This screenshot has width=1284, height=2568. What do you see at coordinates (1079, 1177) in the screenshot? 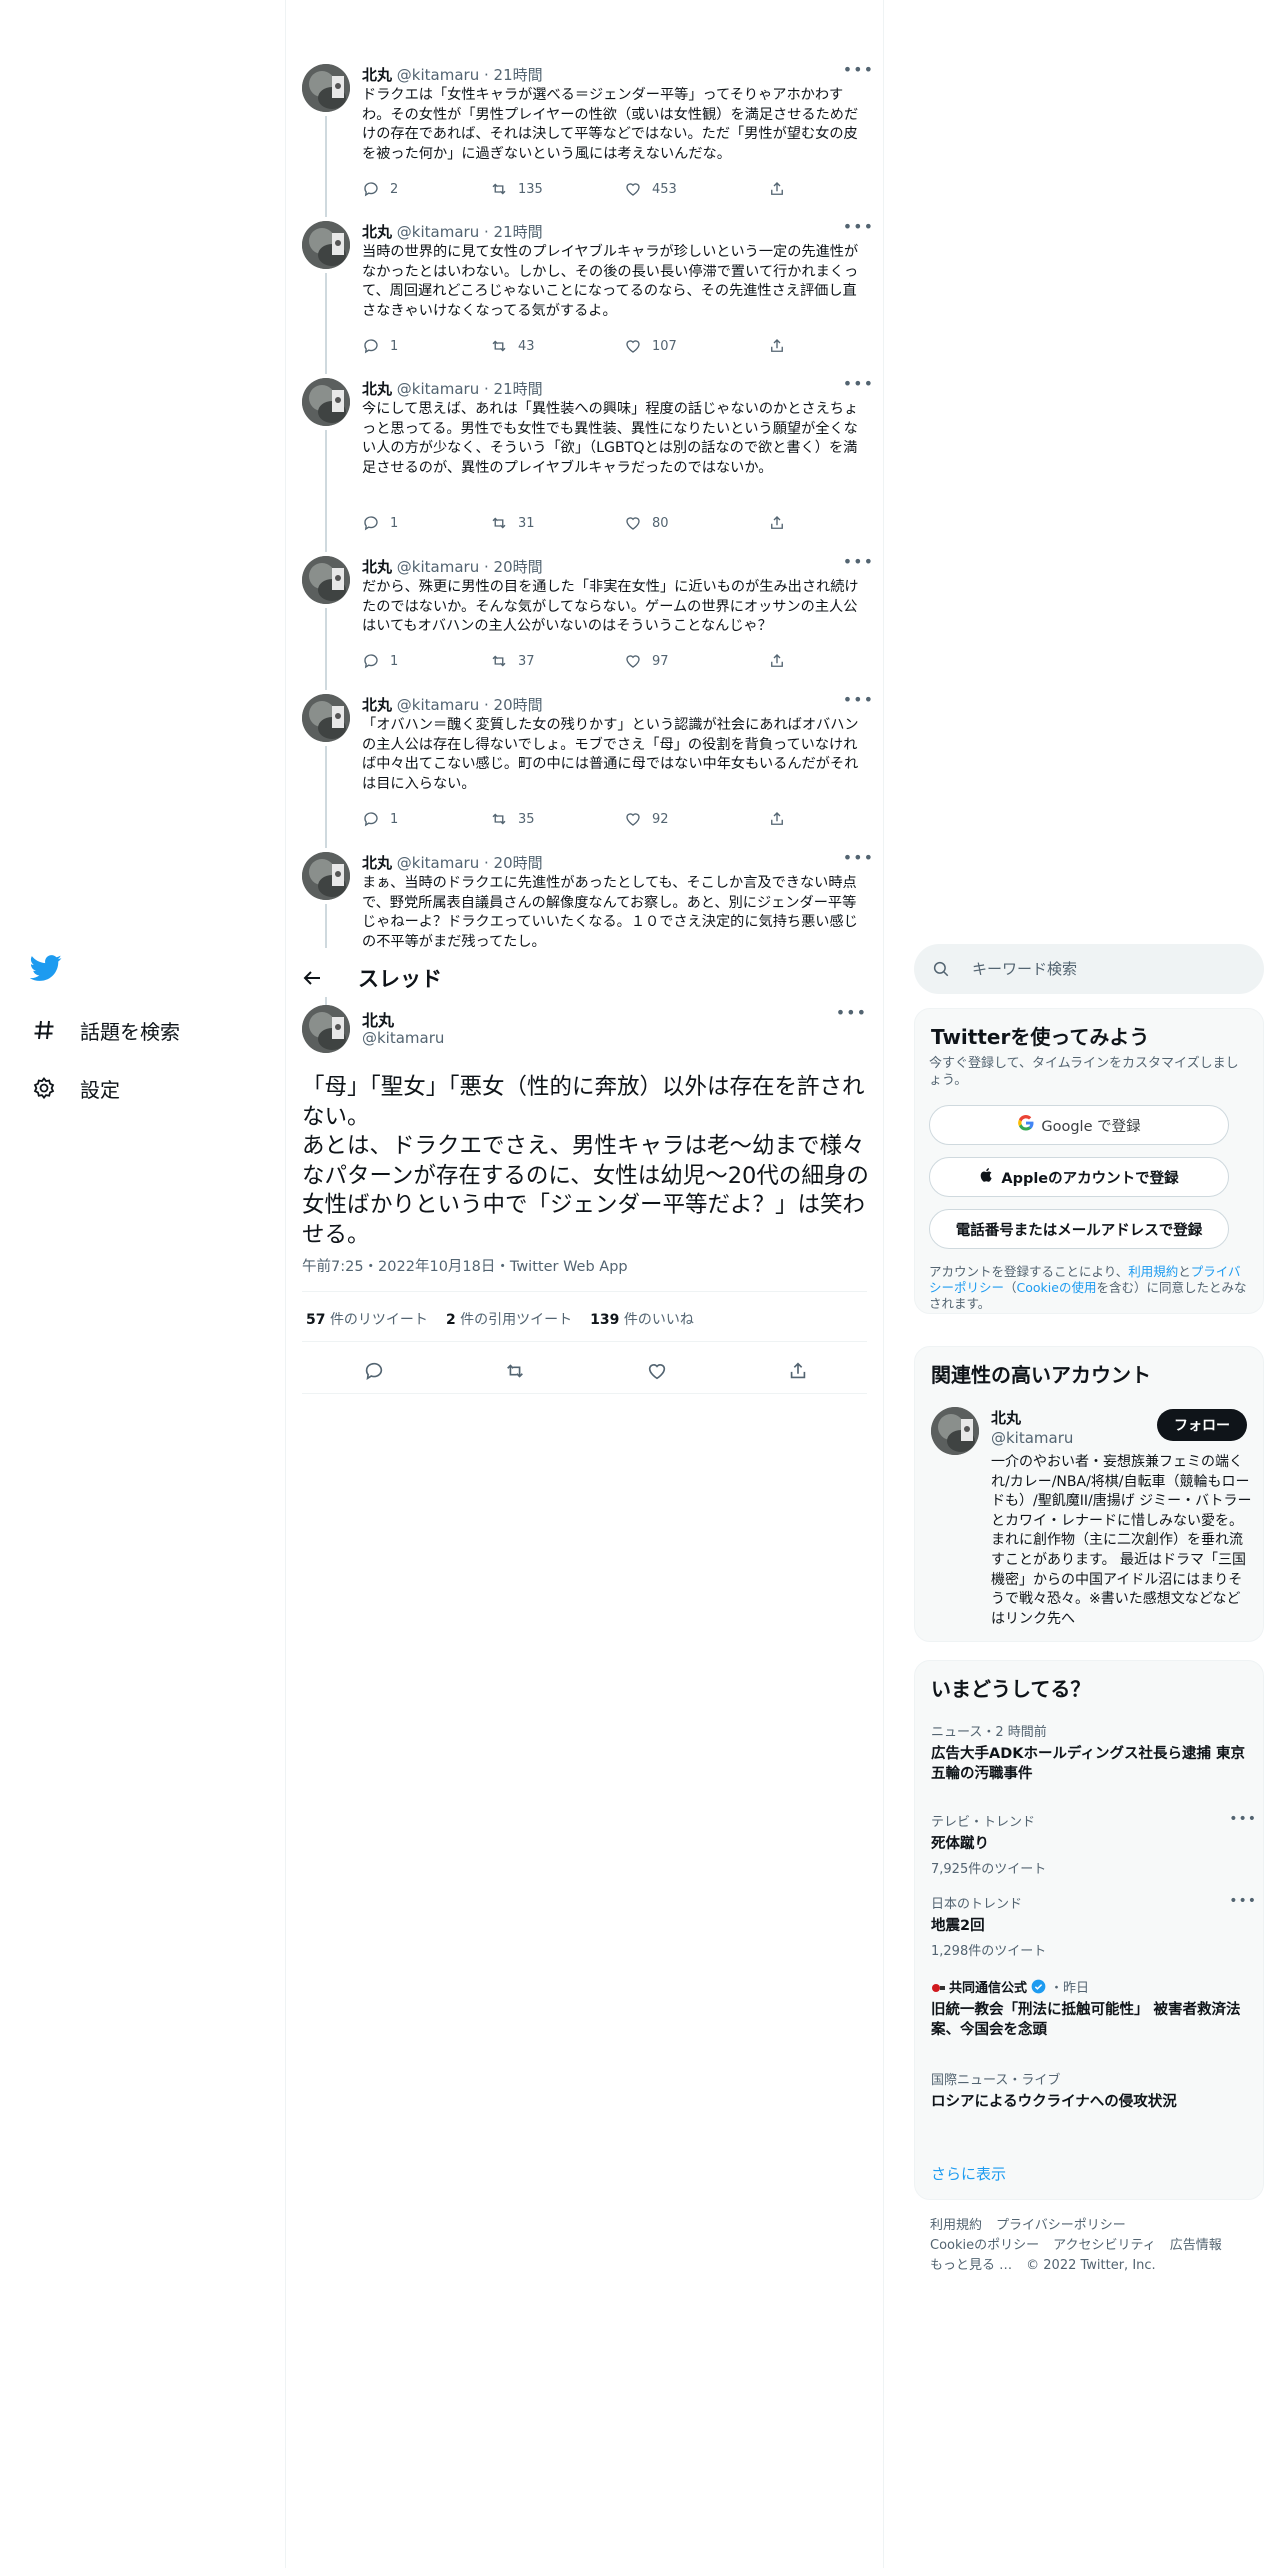
I see `apple-signup-button: Appleのアカウントで登録` at bounding box center [1079, 1177].